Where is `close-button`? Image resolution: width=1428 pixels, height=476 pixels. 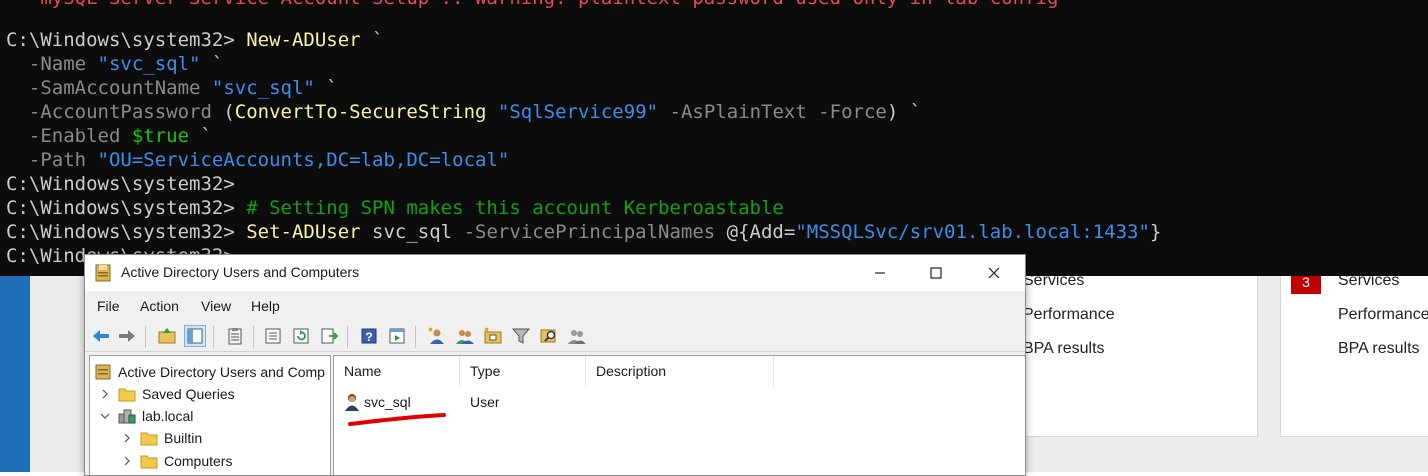
close-button is located at coordinates (994, 273).